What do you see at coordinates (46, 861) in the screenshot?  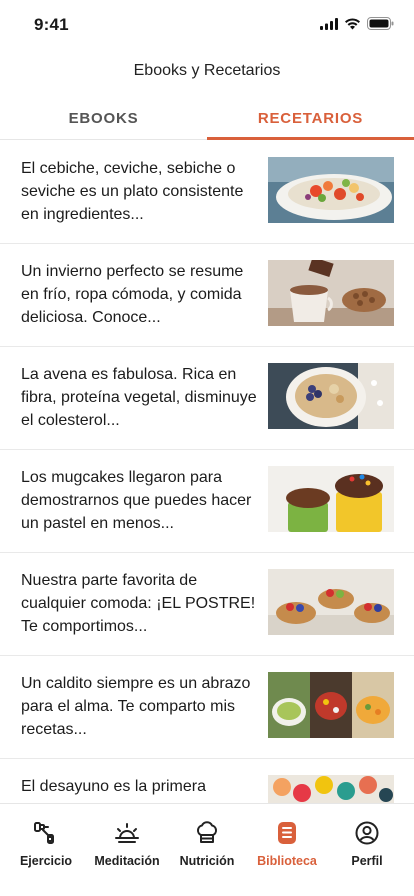 I see `tabbar-label: Ejercicio` at bounding box center [46, 861].